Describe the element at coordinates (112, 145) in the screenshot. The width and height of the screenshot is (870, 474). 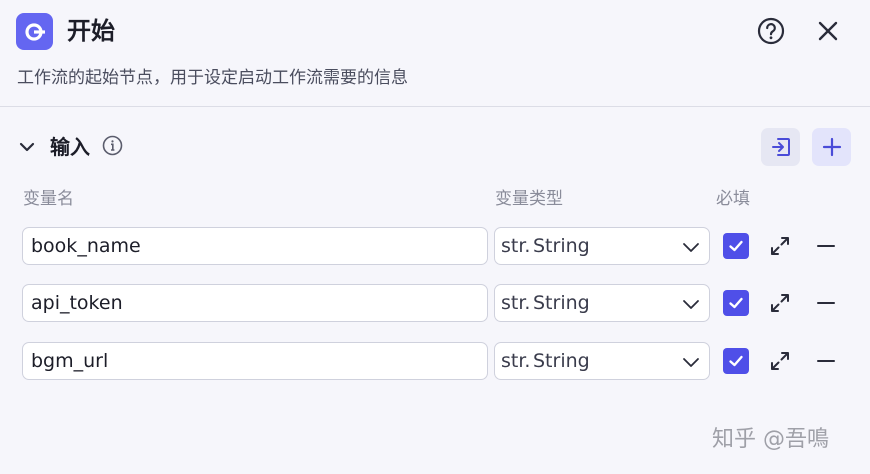
I see `info-icon` at that location.